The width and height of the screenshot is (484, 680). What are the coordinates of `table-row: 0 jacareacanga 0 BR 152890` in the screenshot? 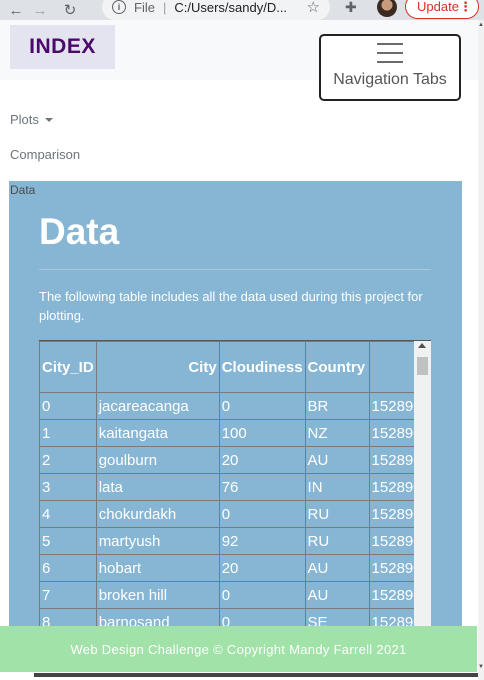 It's located at (234, 406).